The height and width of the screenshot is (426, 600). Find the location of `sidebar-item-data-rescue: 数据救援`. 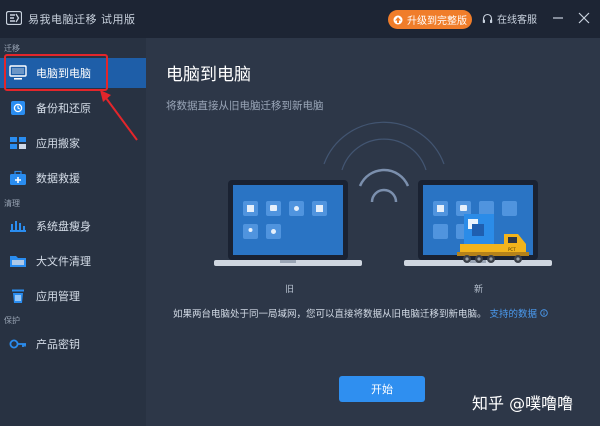

sidebar-item-data-rescue: 数据救援 is located at coordinates (73, 178).